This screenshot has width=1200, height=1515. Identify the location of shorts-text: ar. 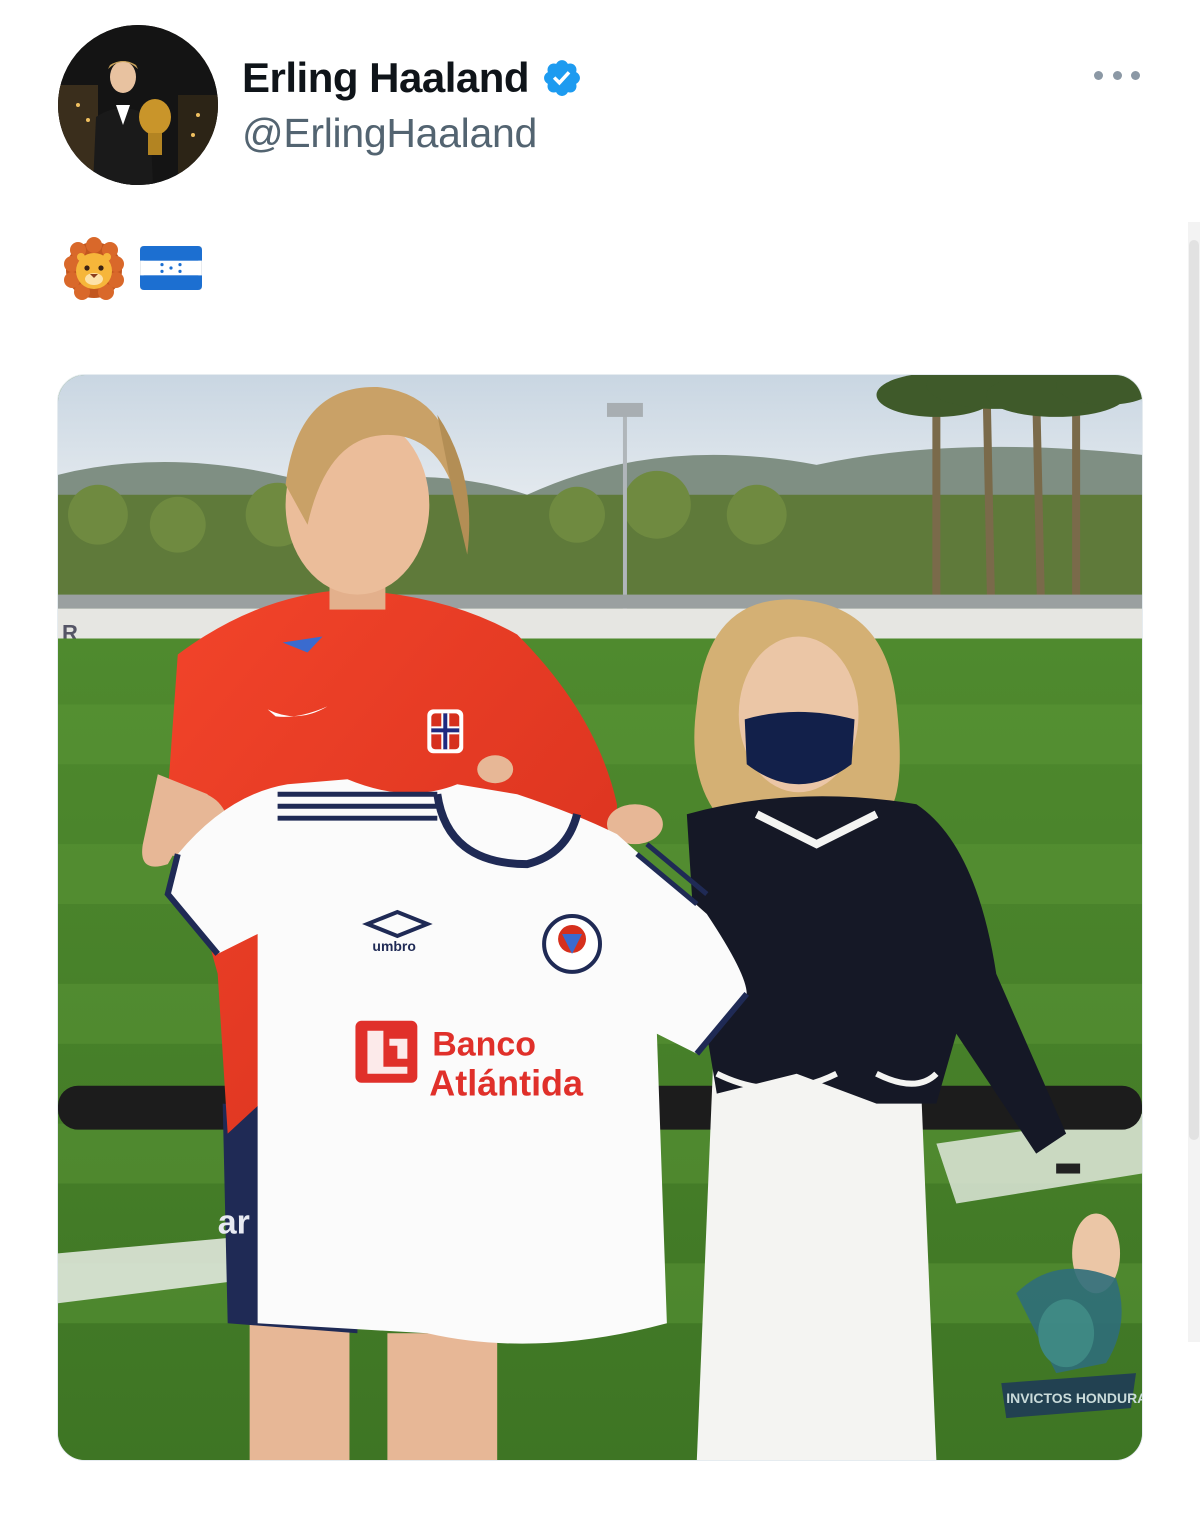
(234, 1222).